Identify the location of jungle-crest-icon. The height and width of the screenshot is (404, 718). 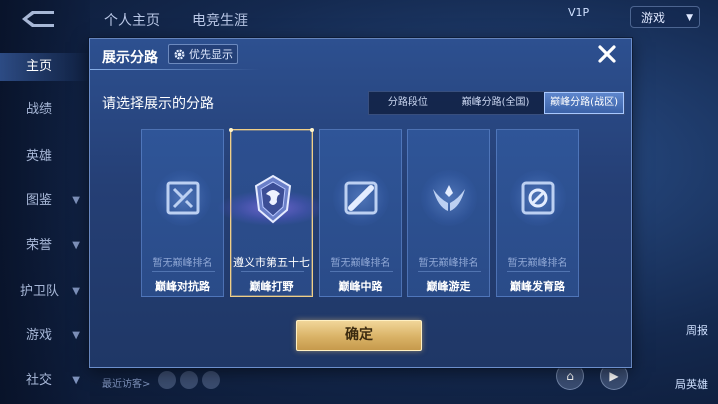
(273, 199).